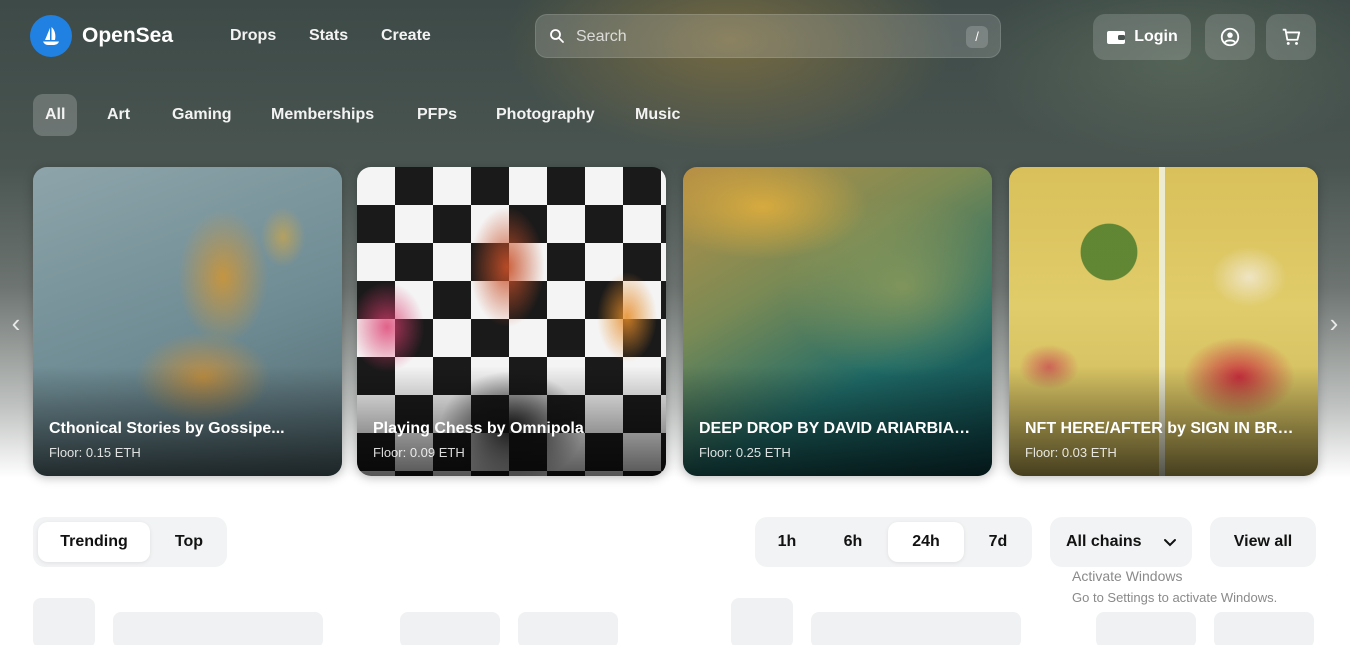 The width and height of the screenshot is (1350, 645). Describe the element at coordinates (16, 323) in the screenshot. I see `carousel-prev-arrow-icon: ‹` at that location.